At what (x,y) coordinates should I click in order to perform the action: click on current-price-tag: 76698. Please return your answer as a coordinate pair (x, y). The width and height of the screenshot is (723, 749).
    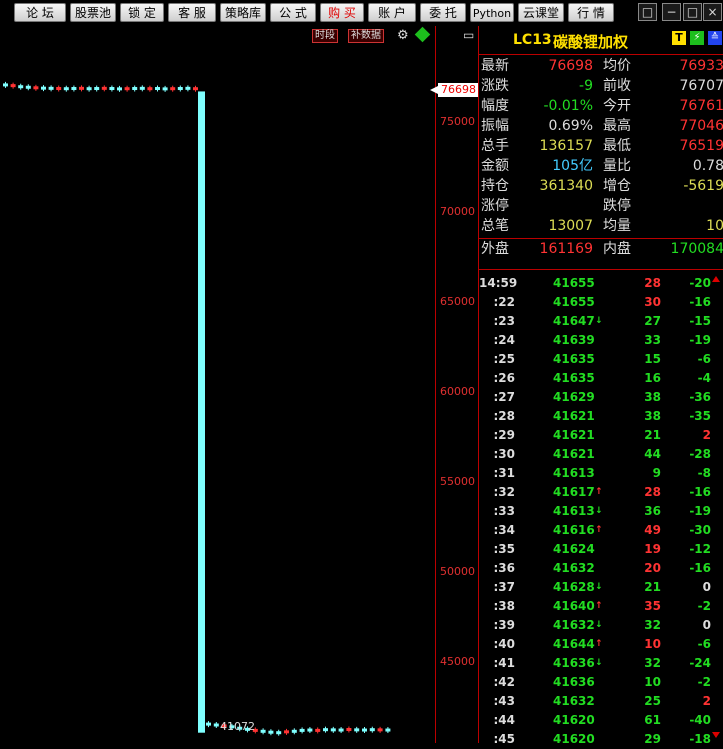
    Looking at the image, I should click on (458, 90).